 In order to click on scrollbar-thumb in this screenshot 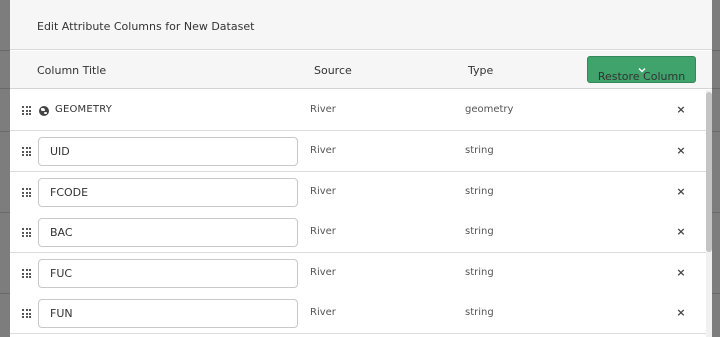, I will do `click(709, 172)`.